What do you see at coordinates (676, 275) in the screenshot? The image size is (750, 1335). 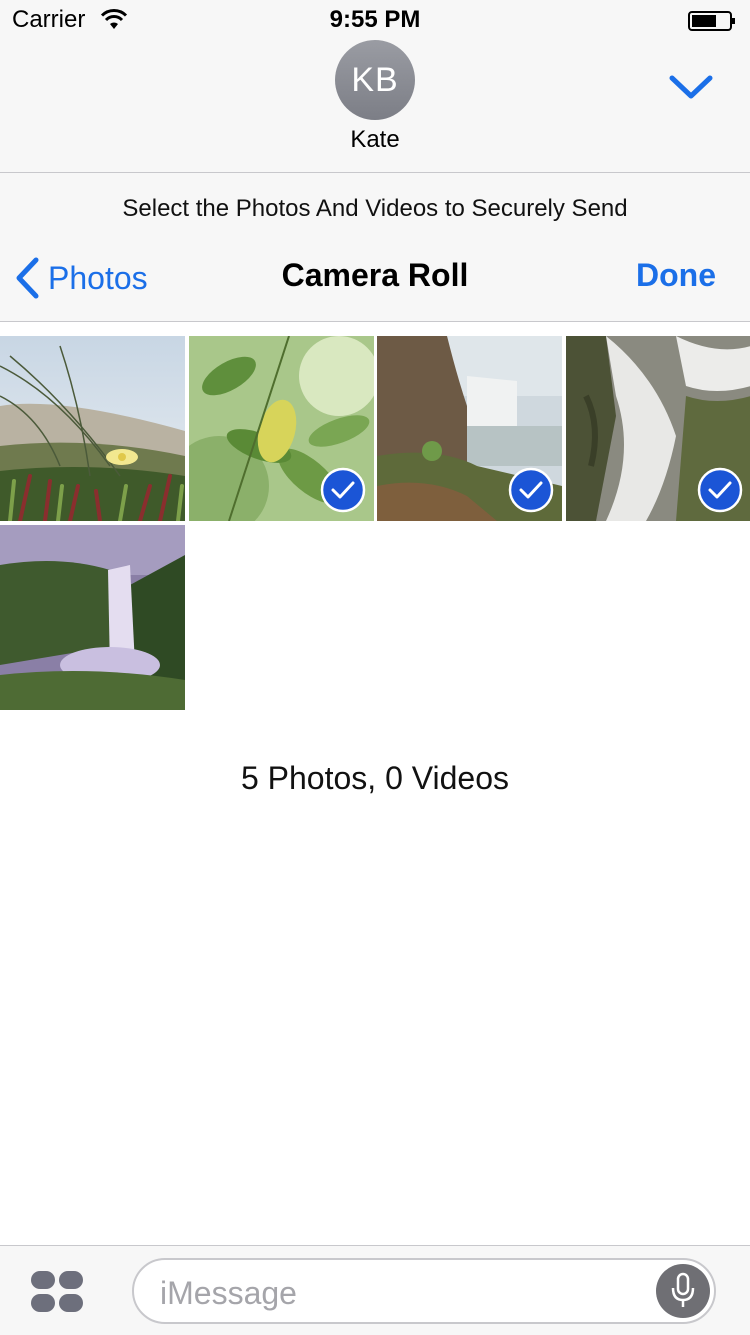 I see `done-button: Done` at bounding box center [676, 275].